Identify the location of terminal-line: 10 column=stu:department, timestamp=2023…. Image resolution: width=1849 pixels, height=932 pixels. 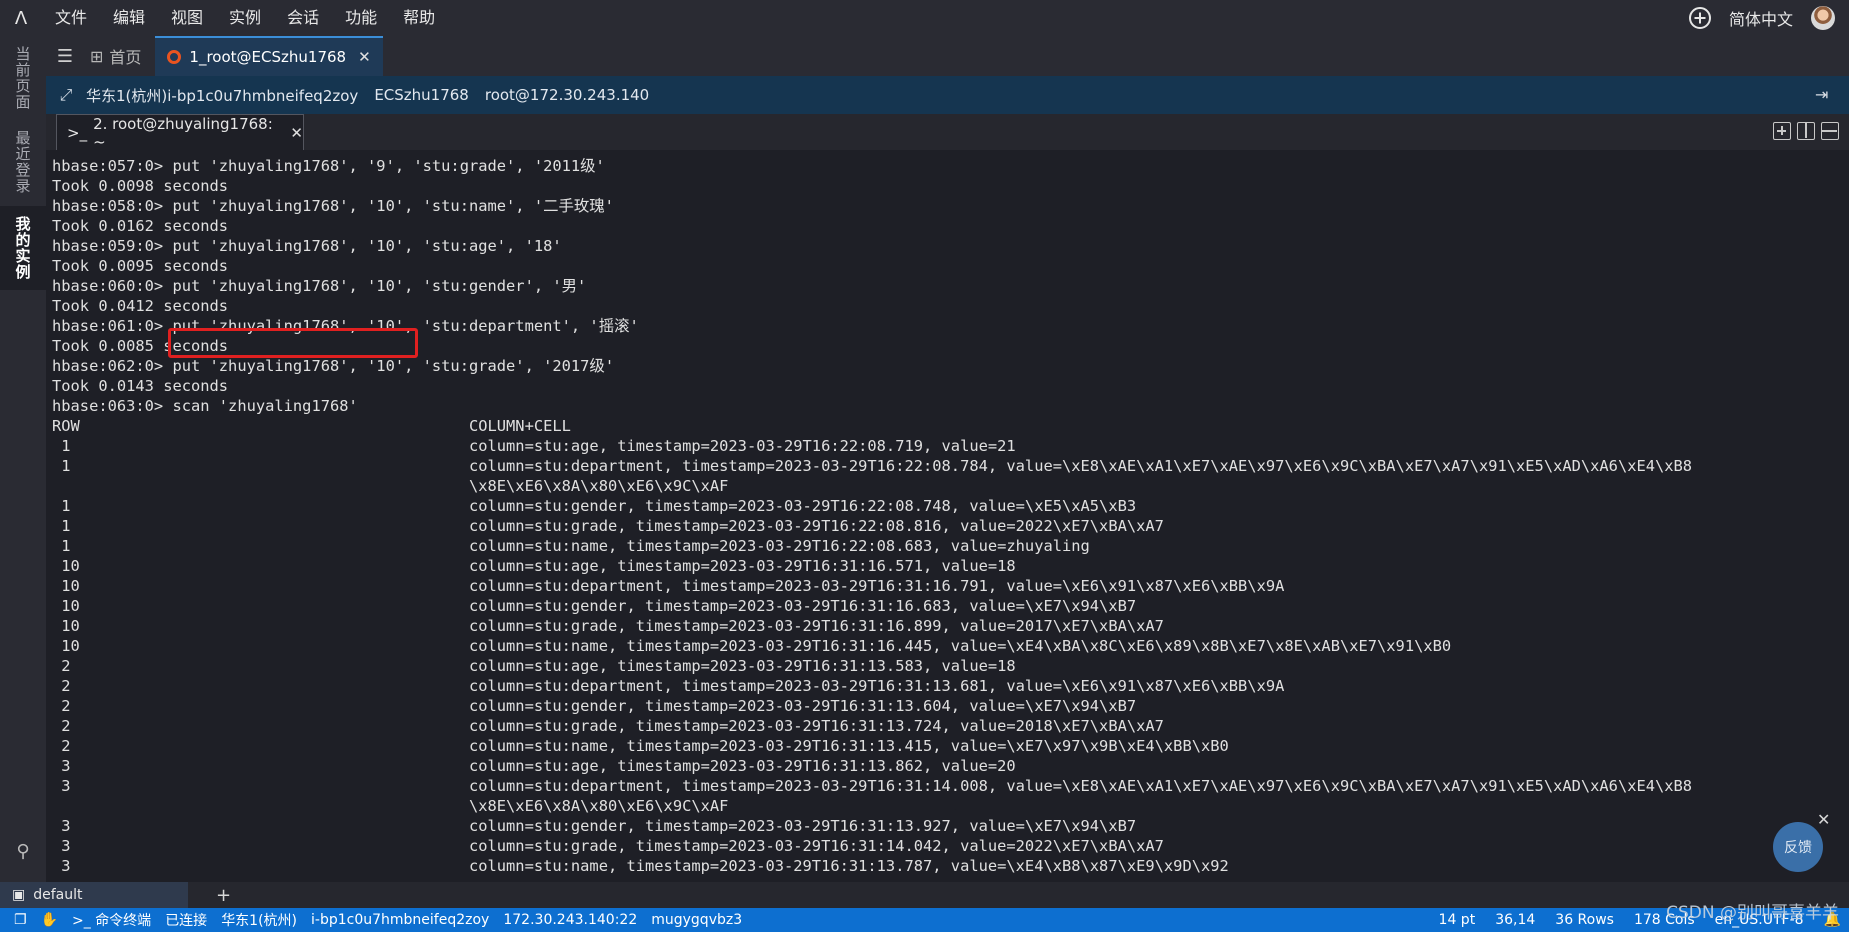
(668, 586).